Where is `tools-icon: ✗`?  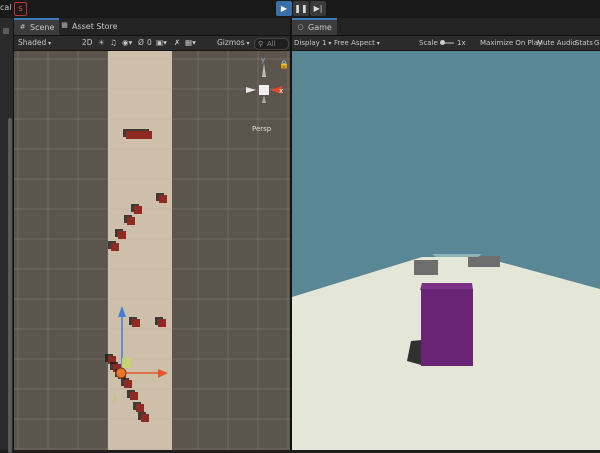 tools-icon: ✗ is located at coordinates (177, 43).